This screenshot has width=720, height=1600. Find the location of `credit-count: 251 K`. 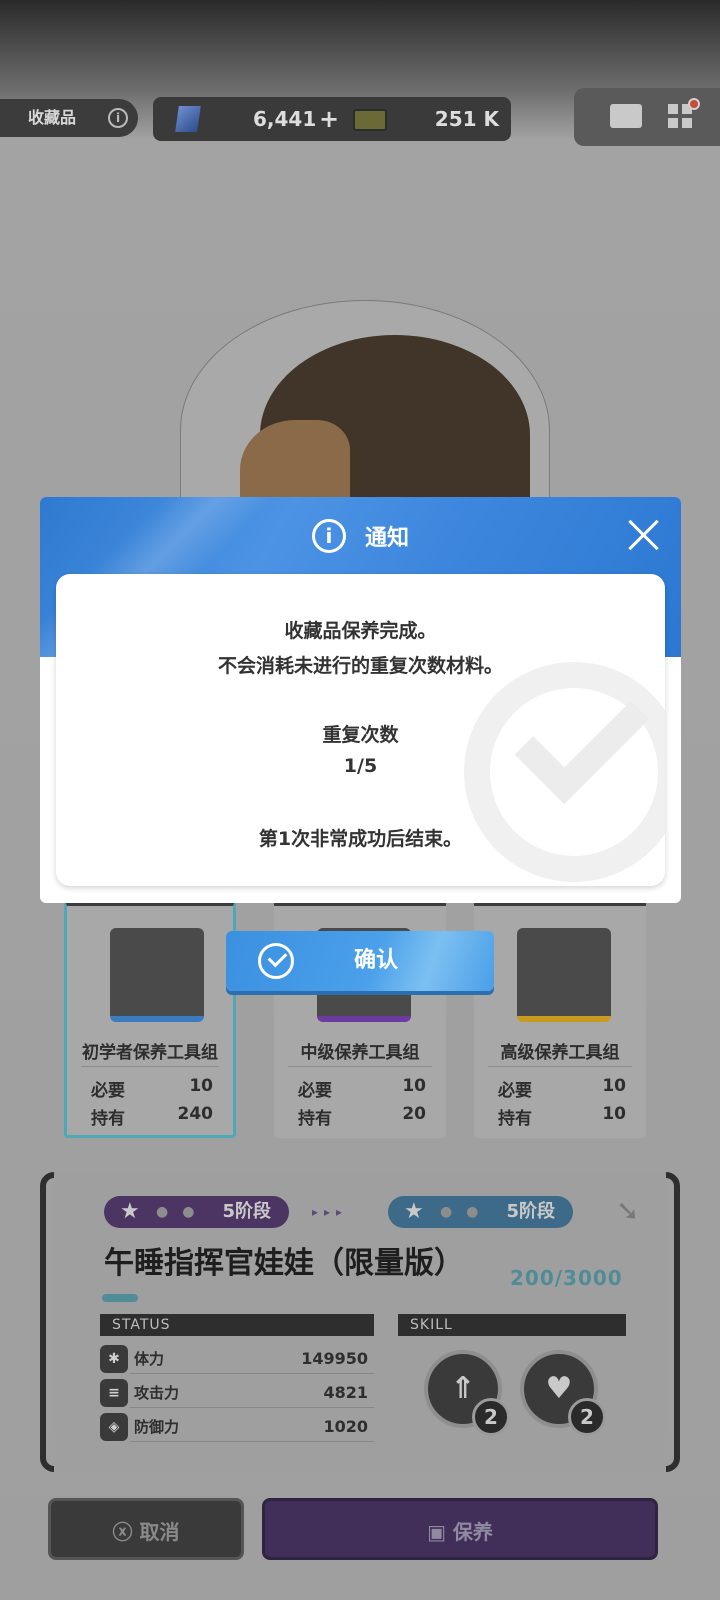

credit-count: 251 K is located at coordinates (466, 119).